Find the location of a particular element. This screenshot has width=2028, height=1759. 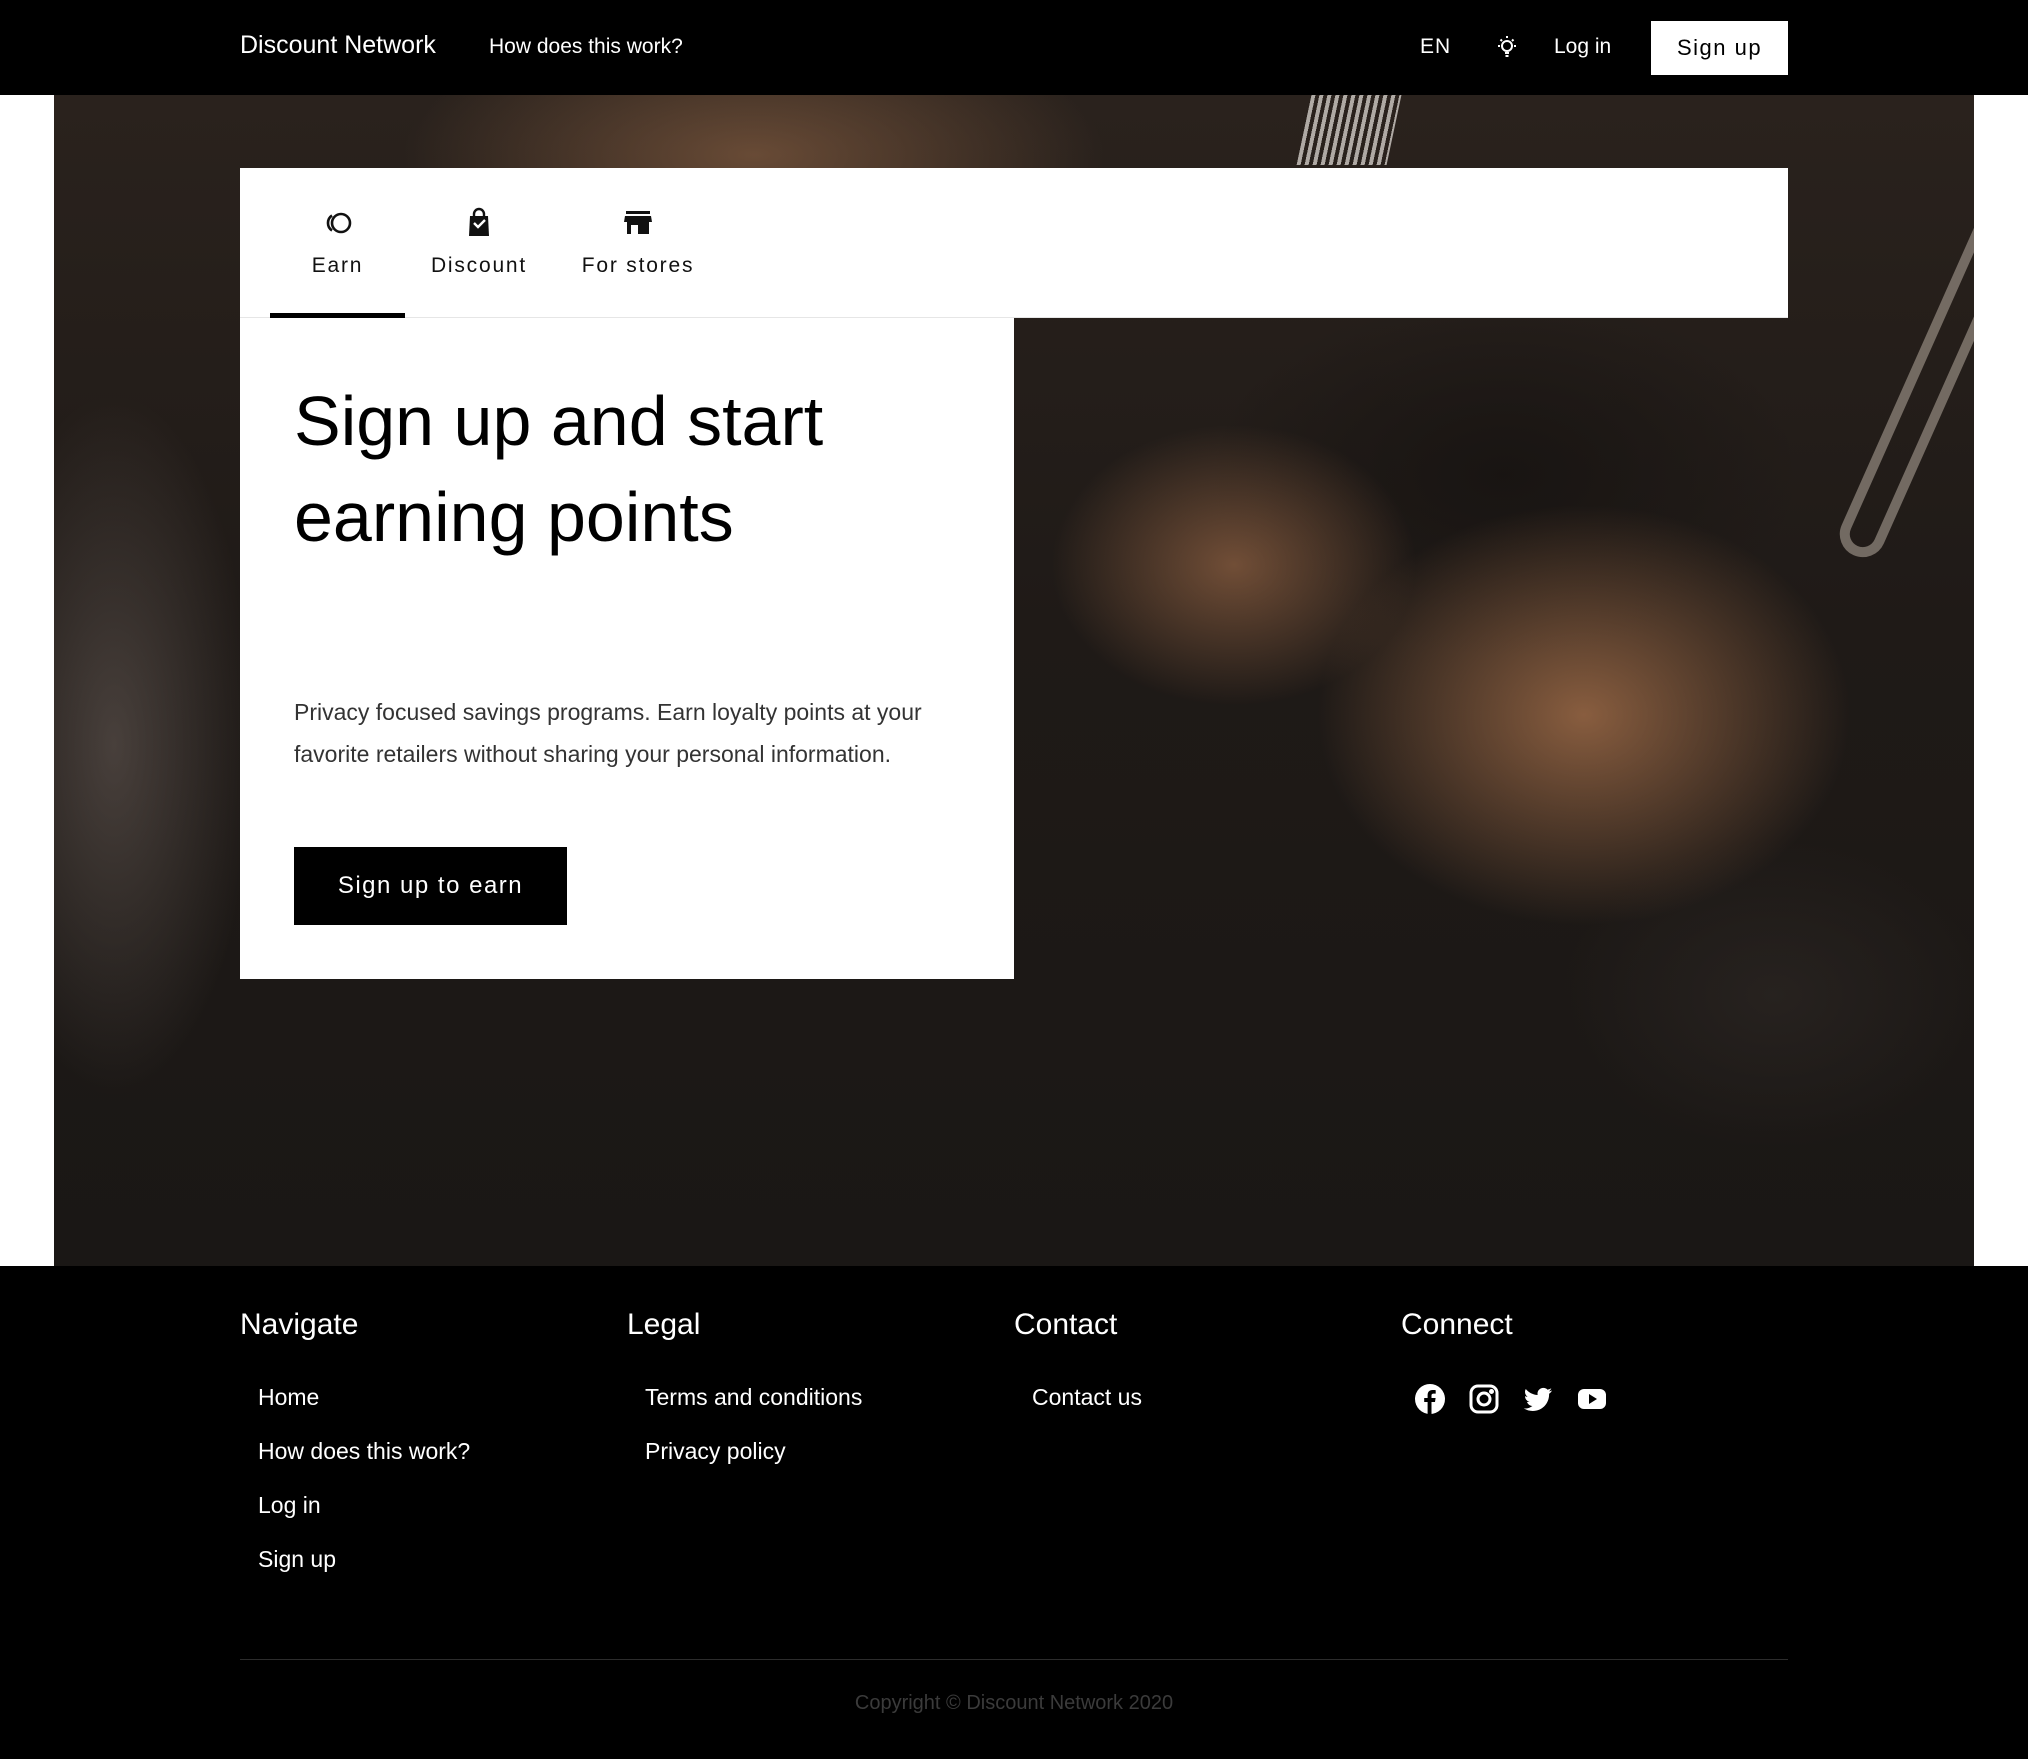

youtube-icon is located at coordinates (1592, 1399).